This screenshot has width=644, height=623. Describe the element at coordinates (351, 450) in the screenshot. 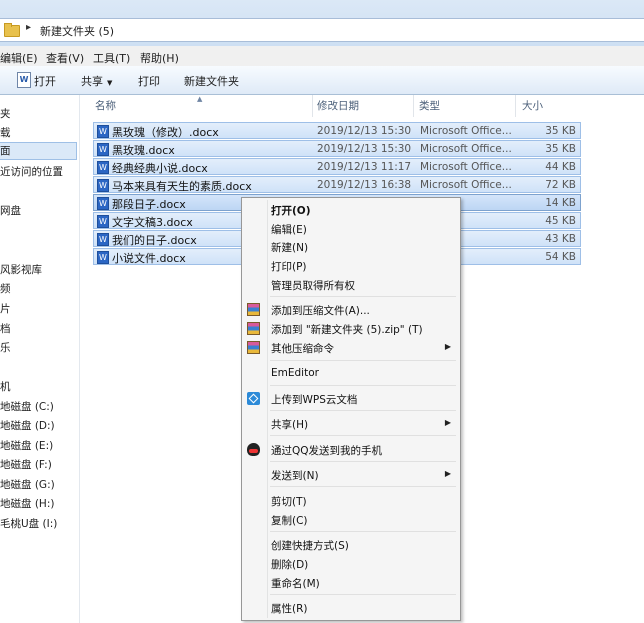

I see `menu-item-qq-send: 通过QQ发送到我的手机` at that location.